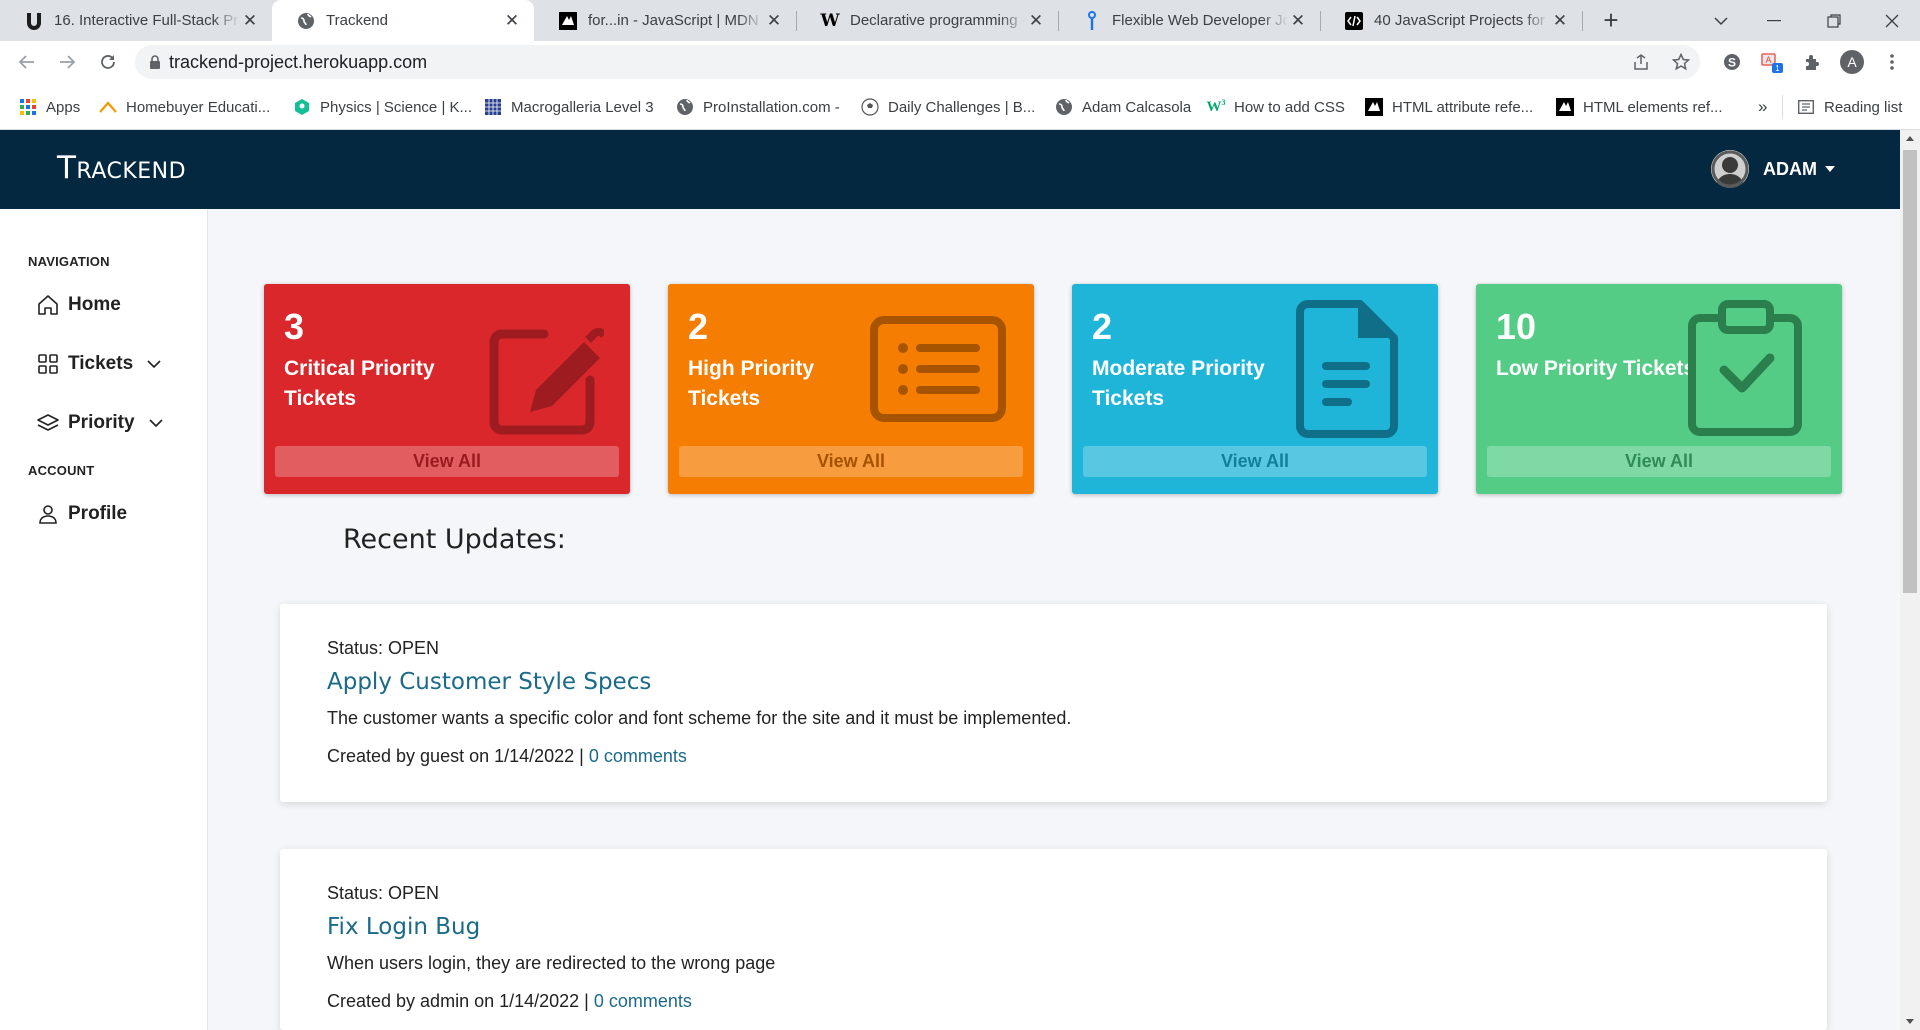 The height and width of the screenshot is (1030, 1920). I want to click on svg-text: S, so click(1732, 63).